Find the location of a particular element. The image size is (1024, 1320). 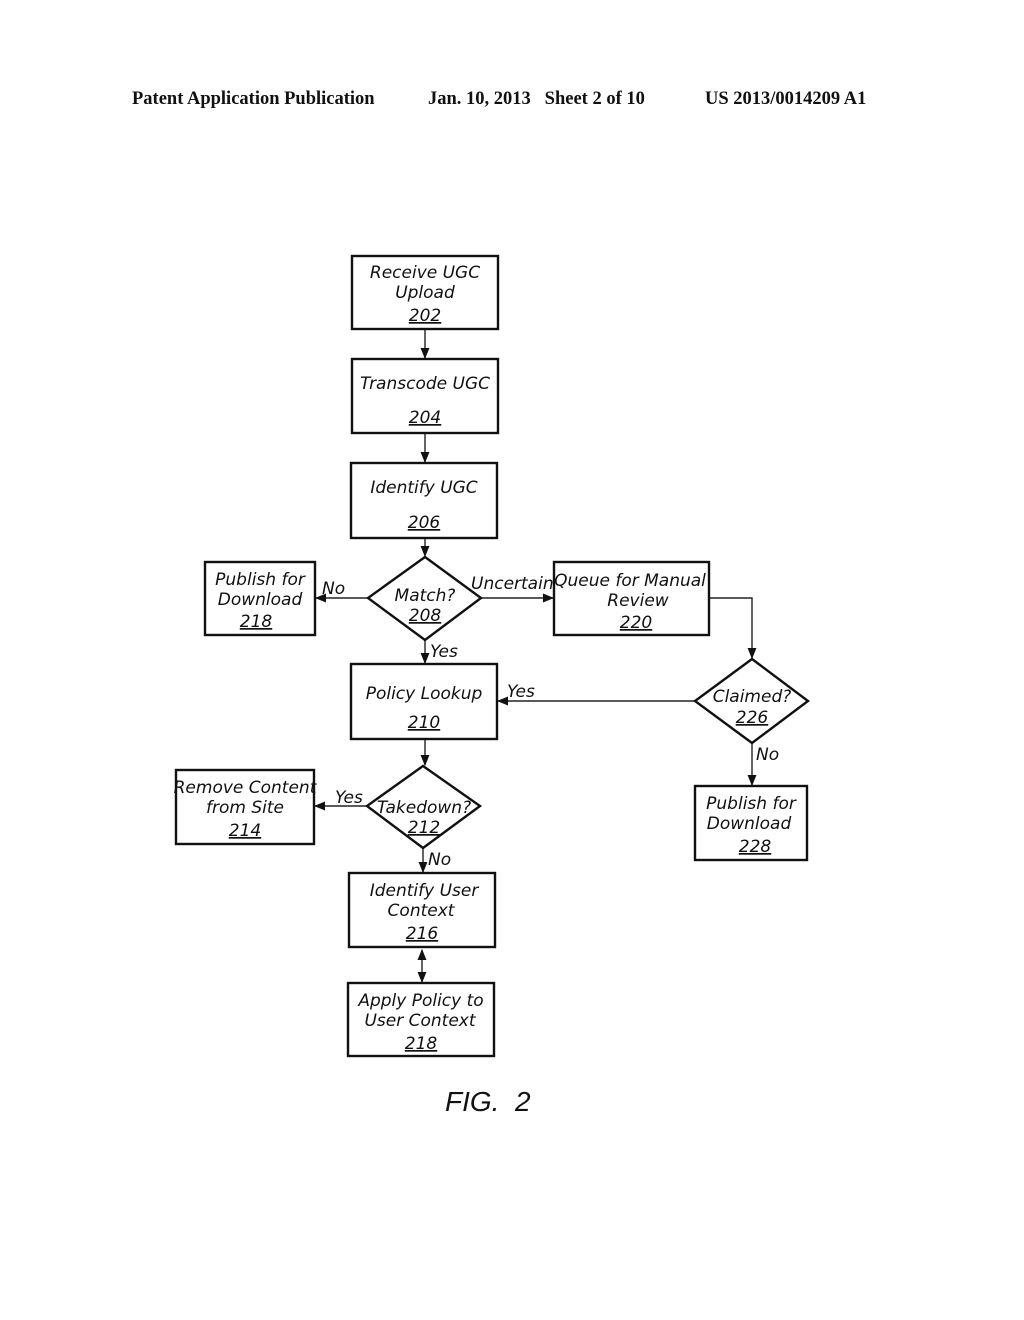

ref-number: 210 is located at coordinates (424, 723).